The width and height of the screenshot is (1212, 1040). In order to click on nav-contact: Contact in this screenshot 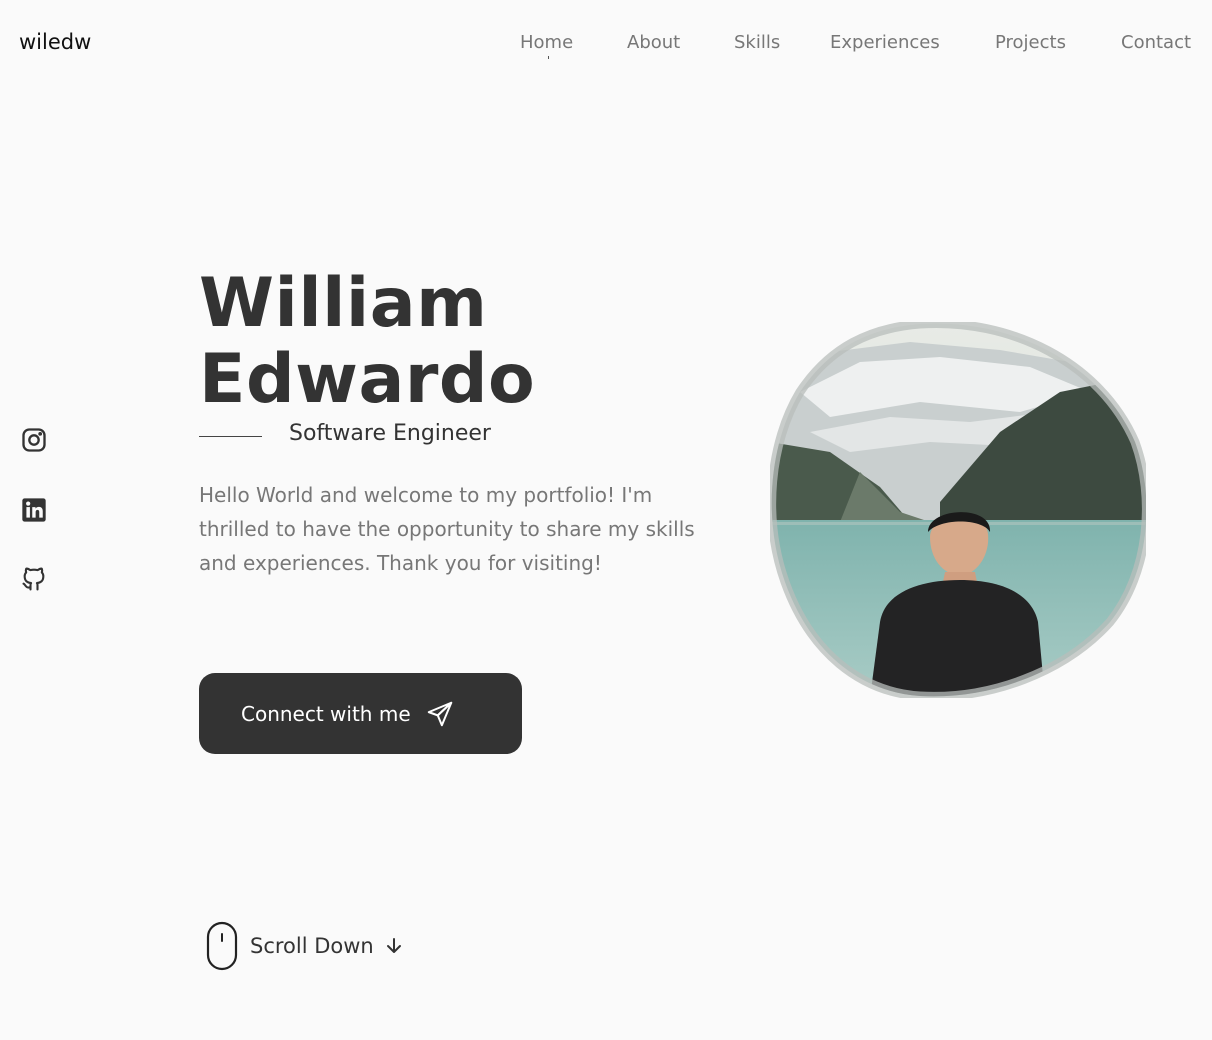, I will do `click(1156, 42)`.